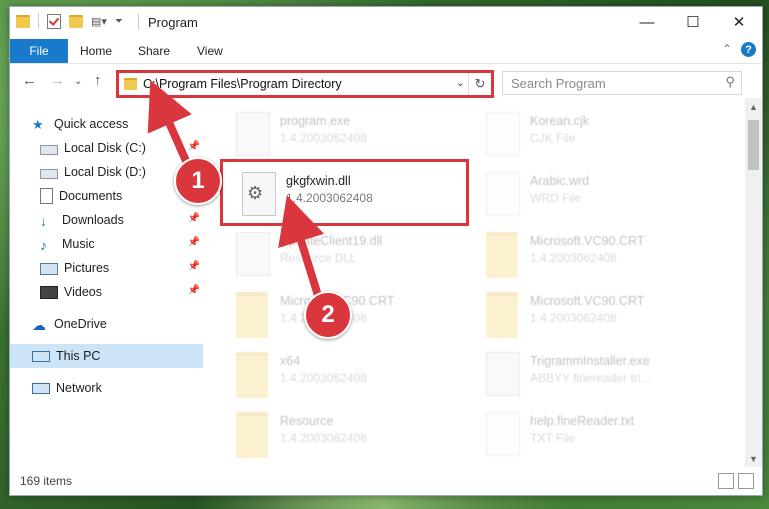  What do you see at coordinates (78, 244) in the screenshot?
I see `sidebar-item-label: Music` at bounding box center [78, 244].